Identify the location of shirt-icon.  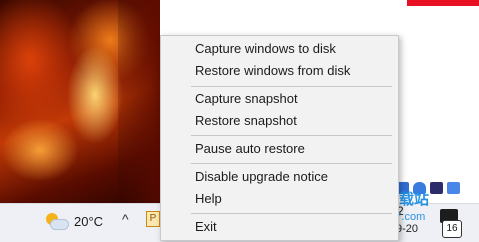
(436, 188).